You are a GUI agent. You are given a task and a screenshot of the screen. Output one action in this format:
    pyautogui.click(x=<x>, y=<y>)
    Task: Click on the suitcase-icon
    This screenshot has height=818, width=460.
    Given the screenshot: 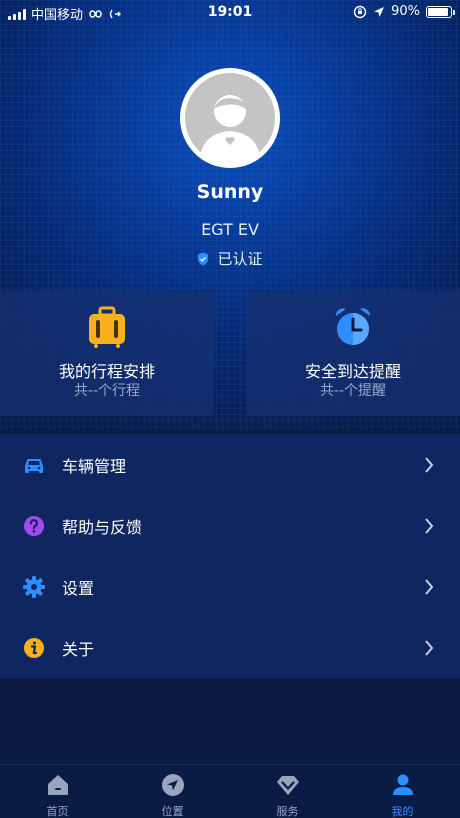 What is the action you would take?
    pyautogui.click(x=107, y=327)
    